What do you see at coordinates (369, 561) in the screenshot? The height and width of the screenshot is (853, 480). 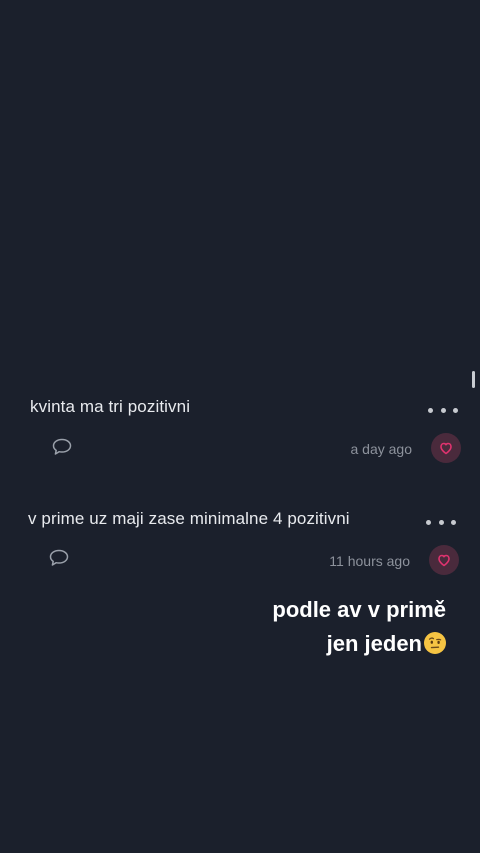 I see `post-timestamp: 11 hours ago` at bounding box center [369, 561].